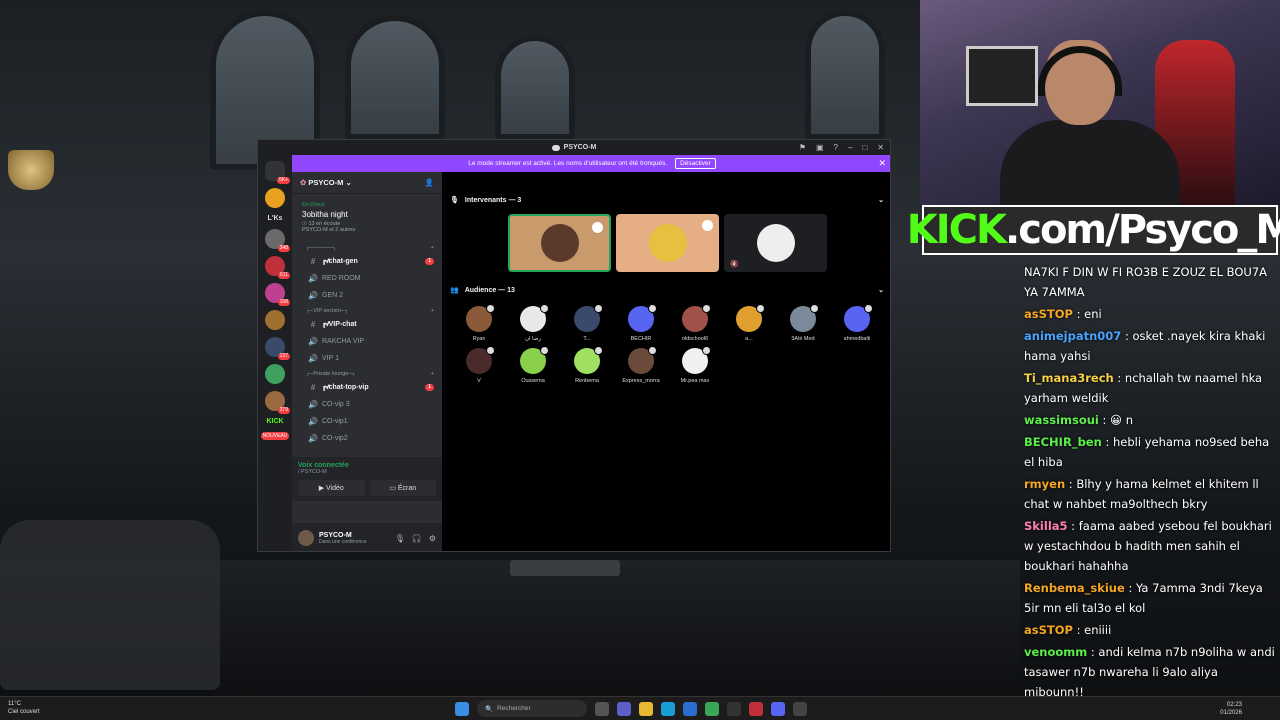  What do you see at coordinates (367, 373) in the screenshot?
I see `channel-category: ╭─Private lounge─╮ +` at bounding box center [367, 373].